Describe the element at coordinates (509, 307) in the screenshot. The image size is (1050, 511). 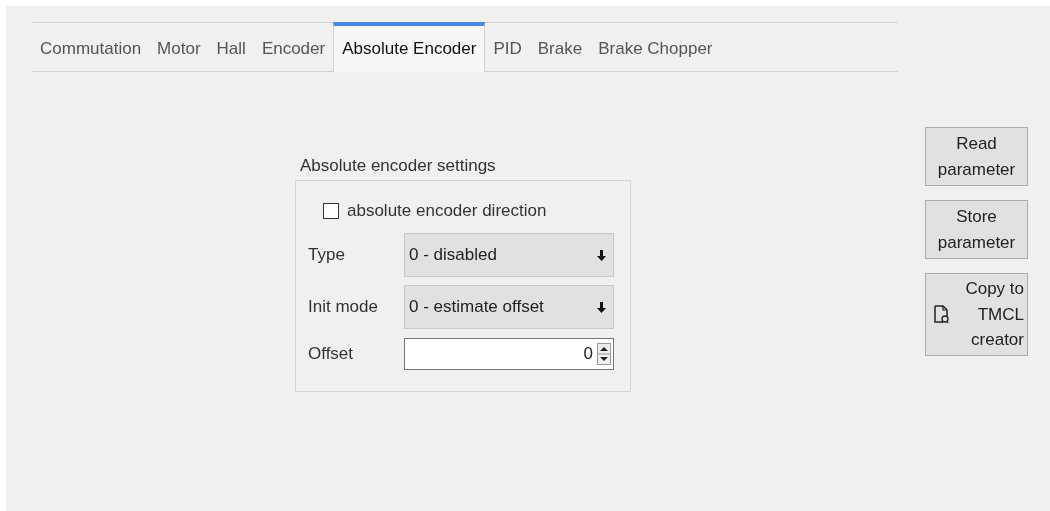
I see `dropdown: 0 - estimate offset` at that location.